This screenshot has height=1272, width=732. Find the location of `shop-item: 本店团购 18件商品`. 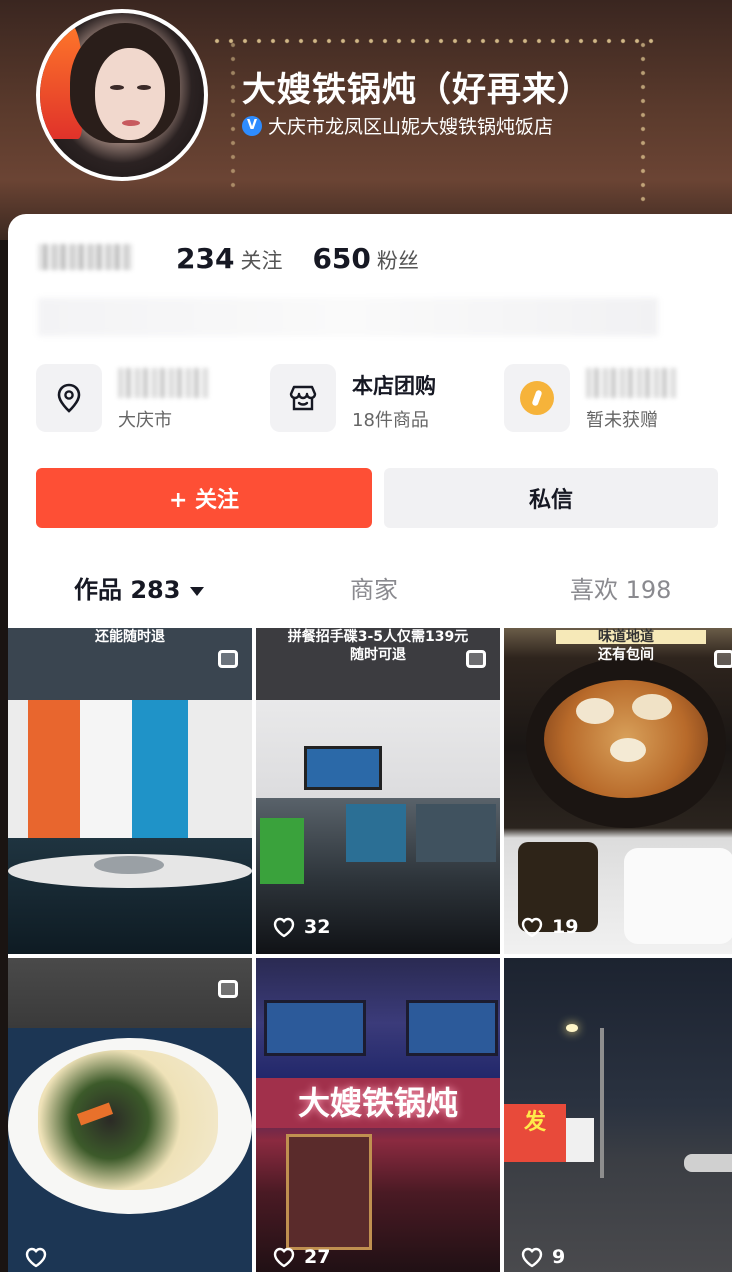

shop-item: 本店团购 18件商品 is located at coordinates (380, 400).